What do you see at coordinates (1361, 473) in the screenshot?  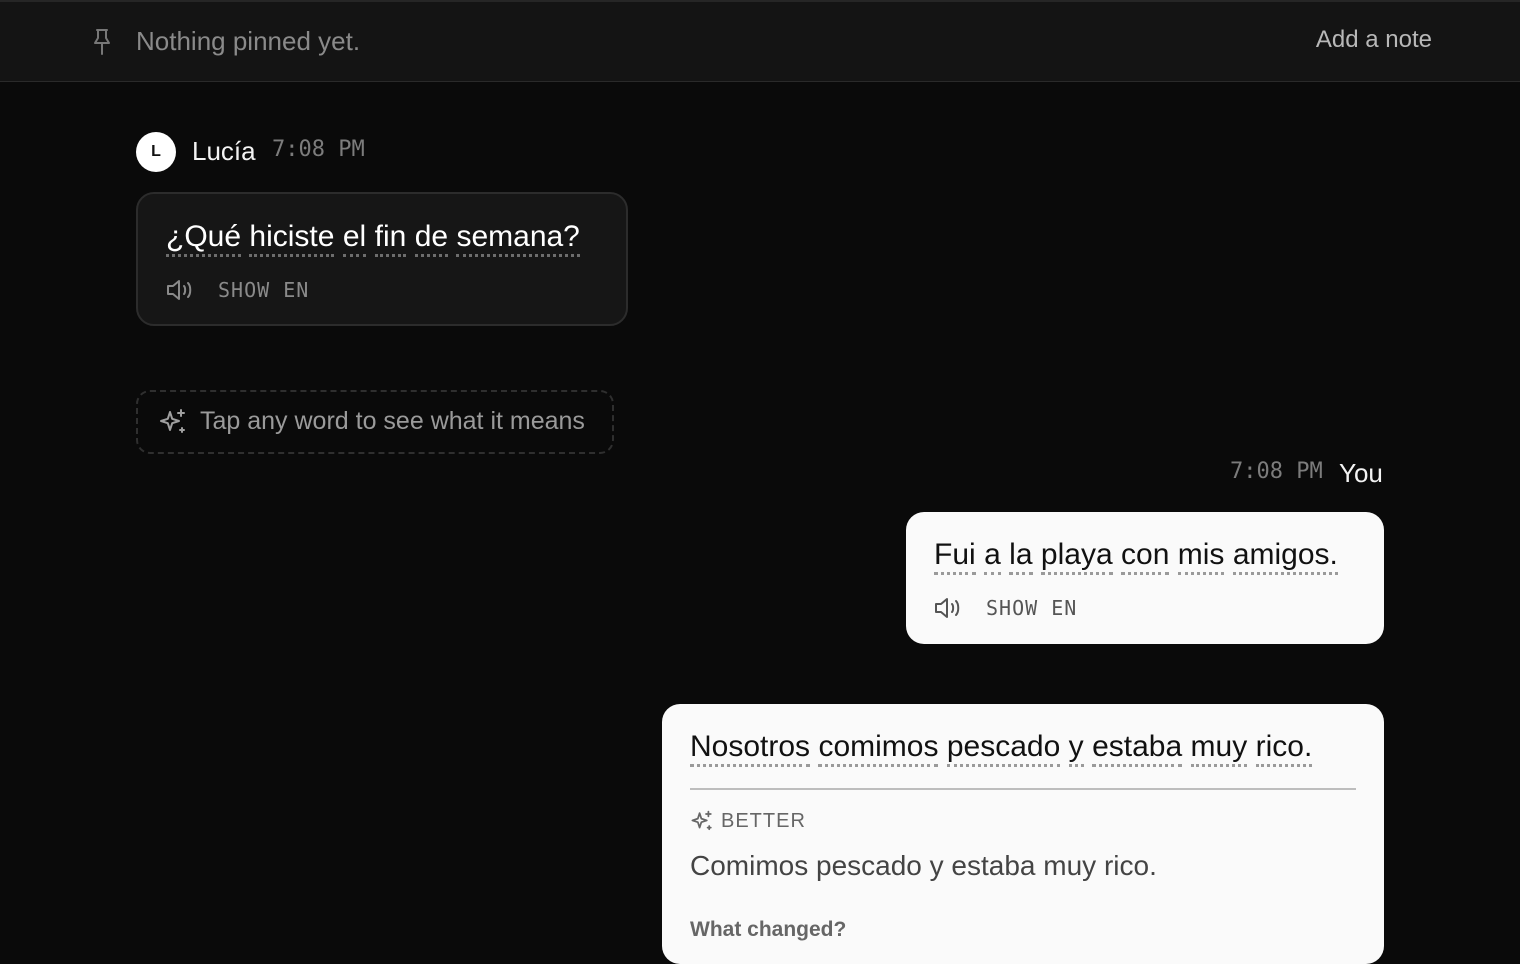 I see `sender-name: You` at bounding box center [1361, 473].